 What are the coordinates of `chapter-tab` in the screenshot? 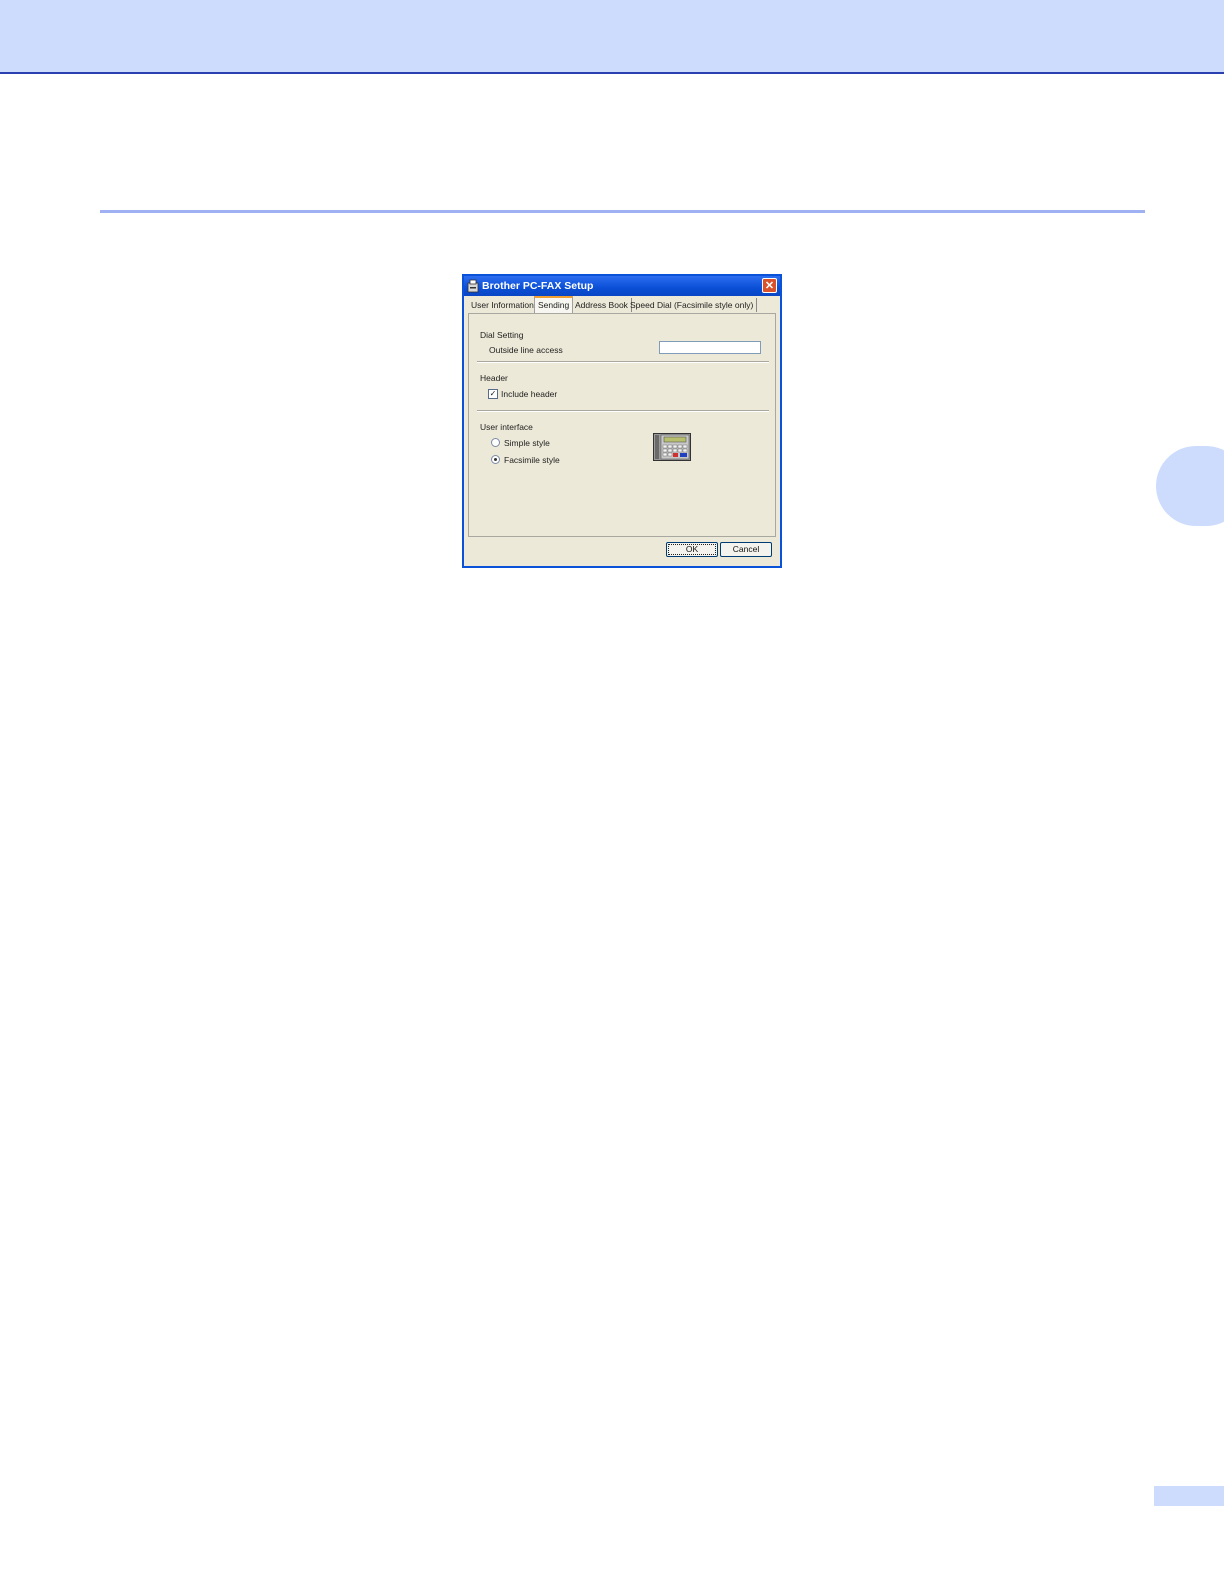 It's located at (1190, 486).